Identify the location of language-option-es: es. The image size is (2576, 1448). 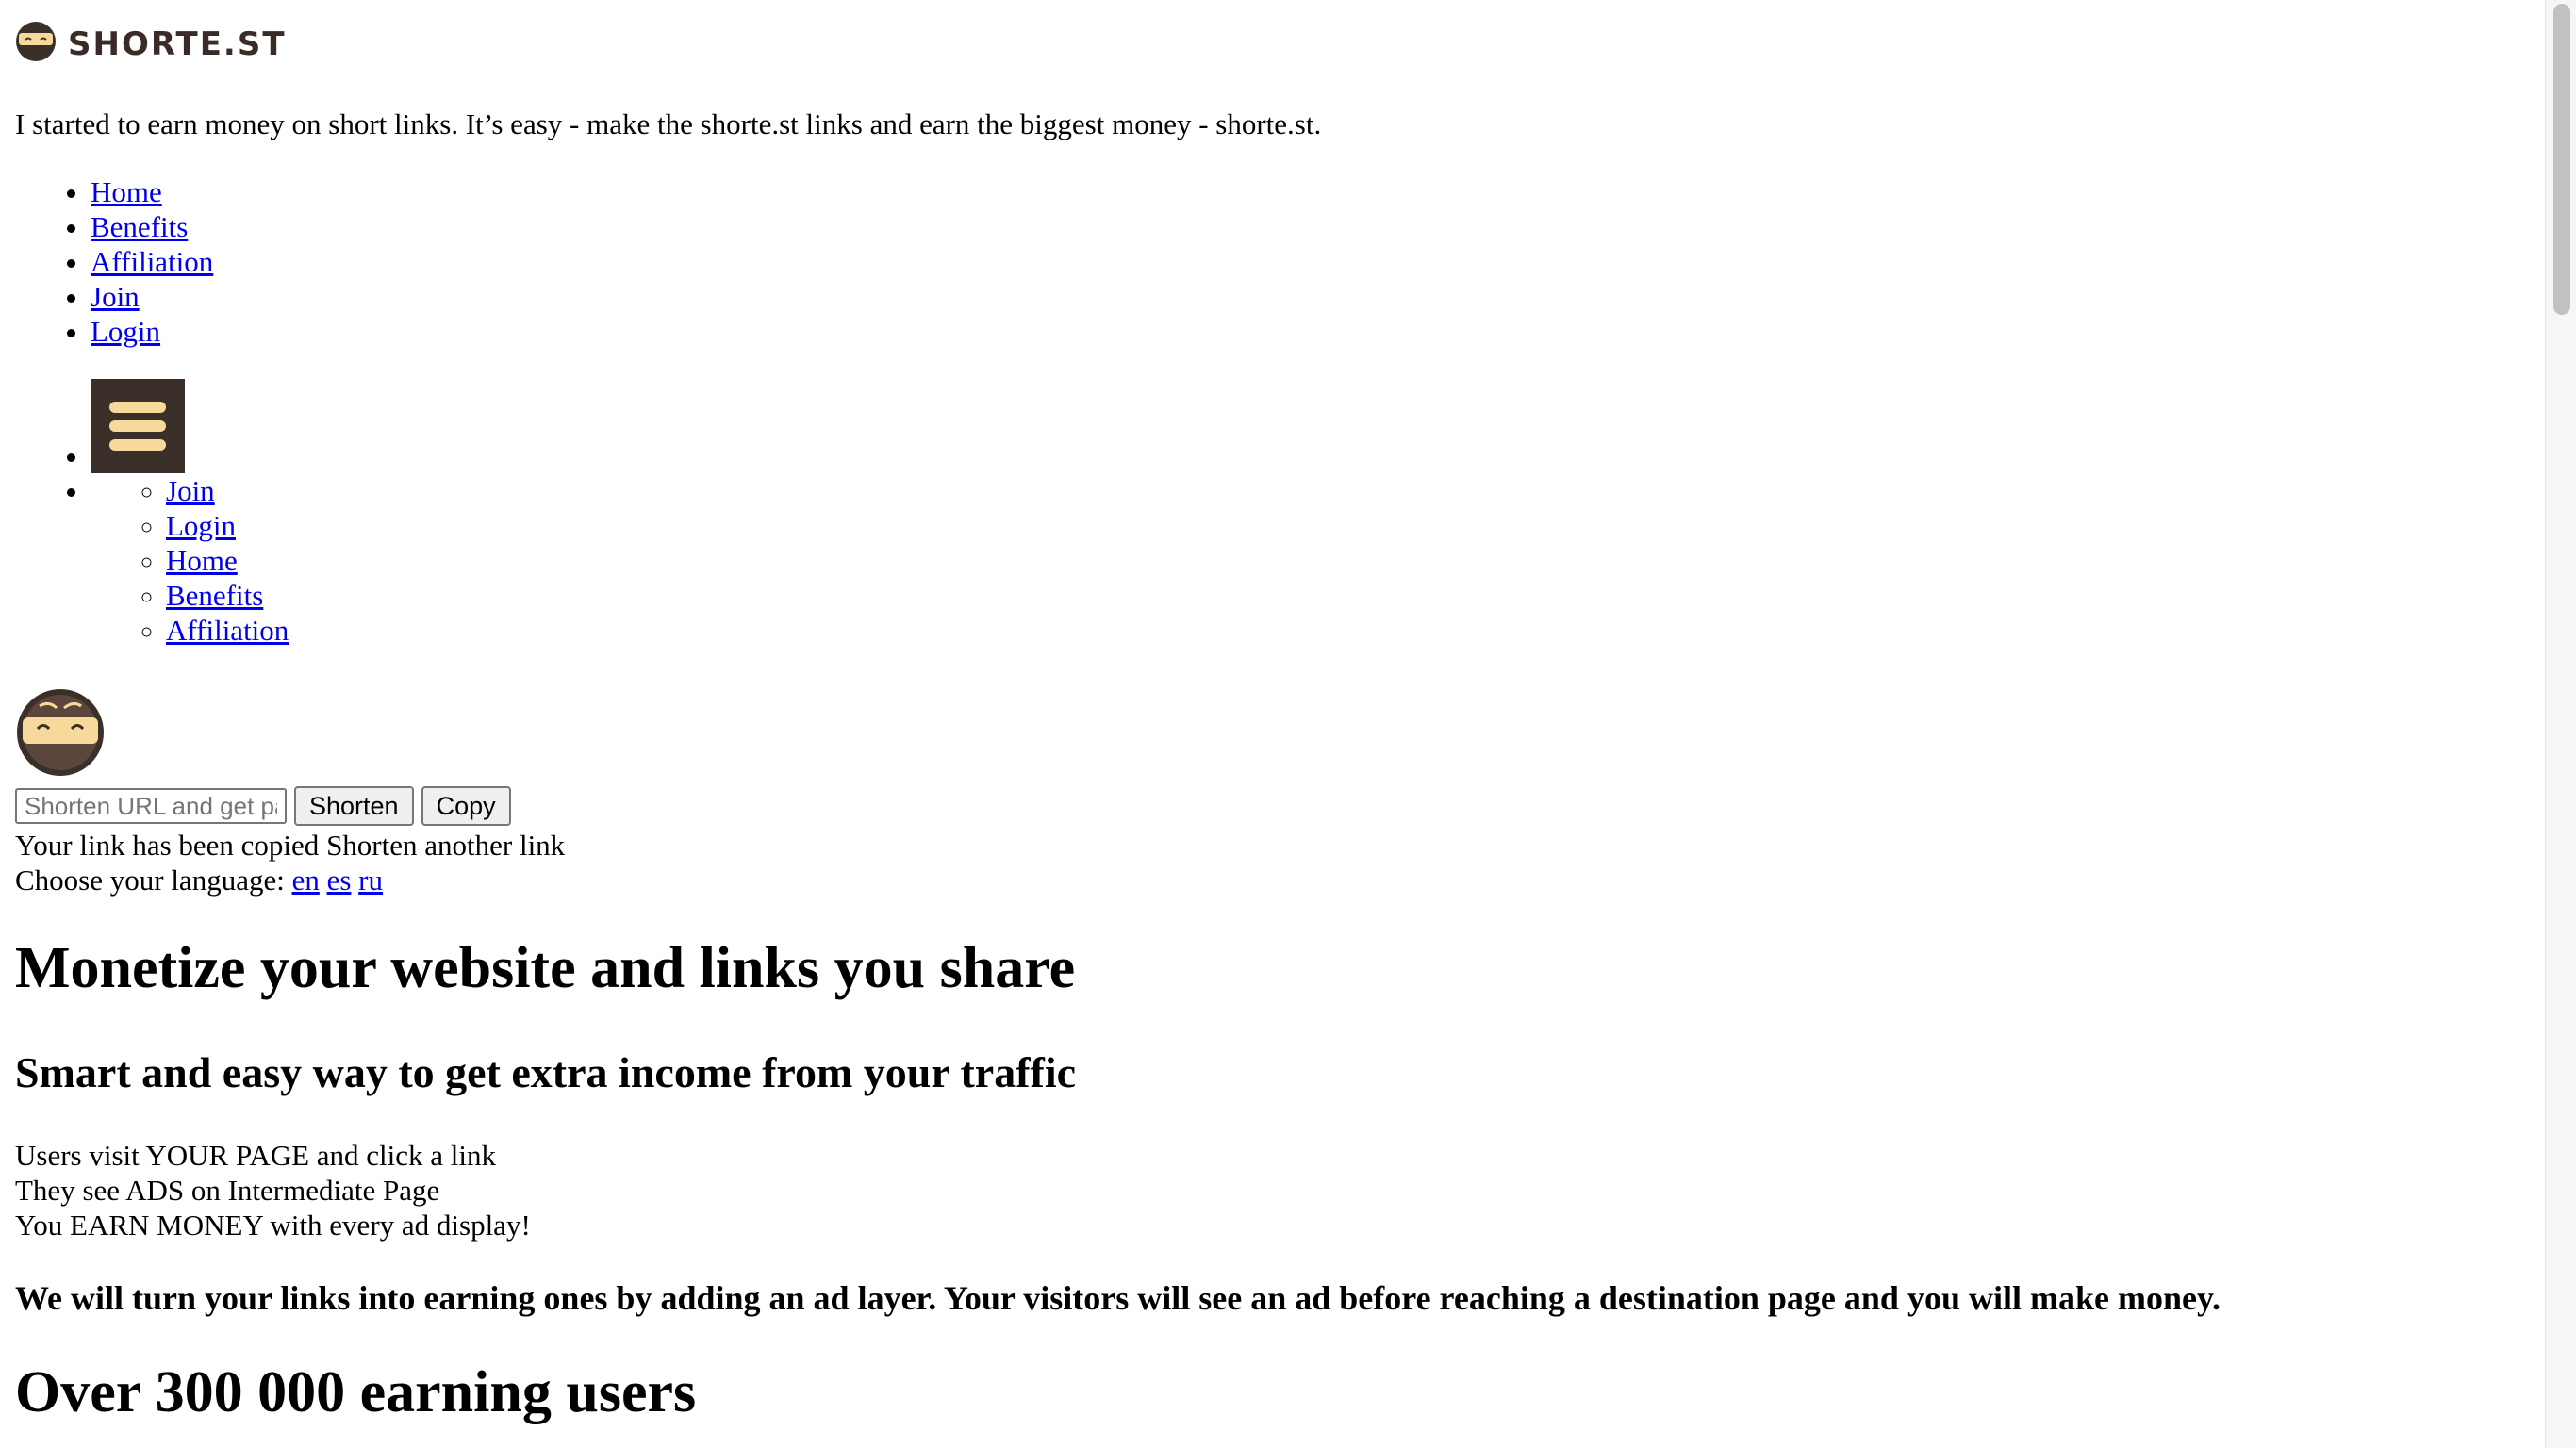
(339, 880).